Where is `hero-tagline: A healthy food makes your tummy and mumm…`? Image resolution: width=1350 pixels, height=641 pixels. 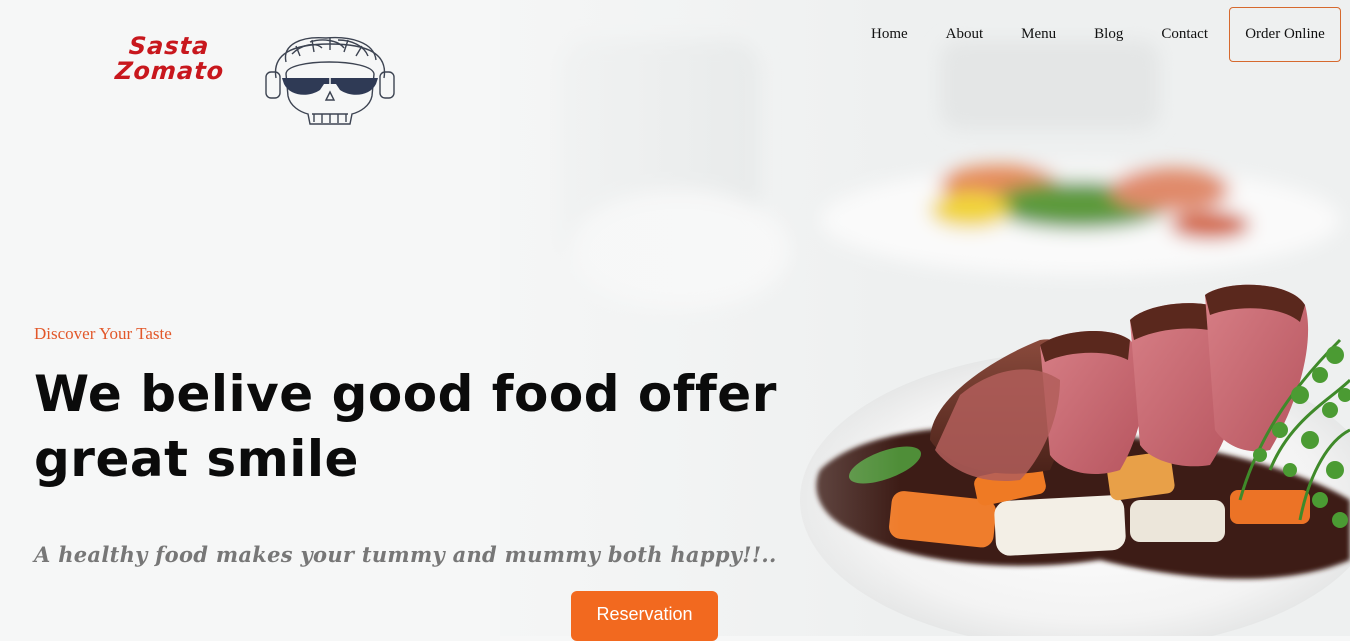
hero-tagline: A healthy food makes your tummy and mumm… is located at coordinates (405, 554).